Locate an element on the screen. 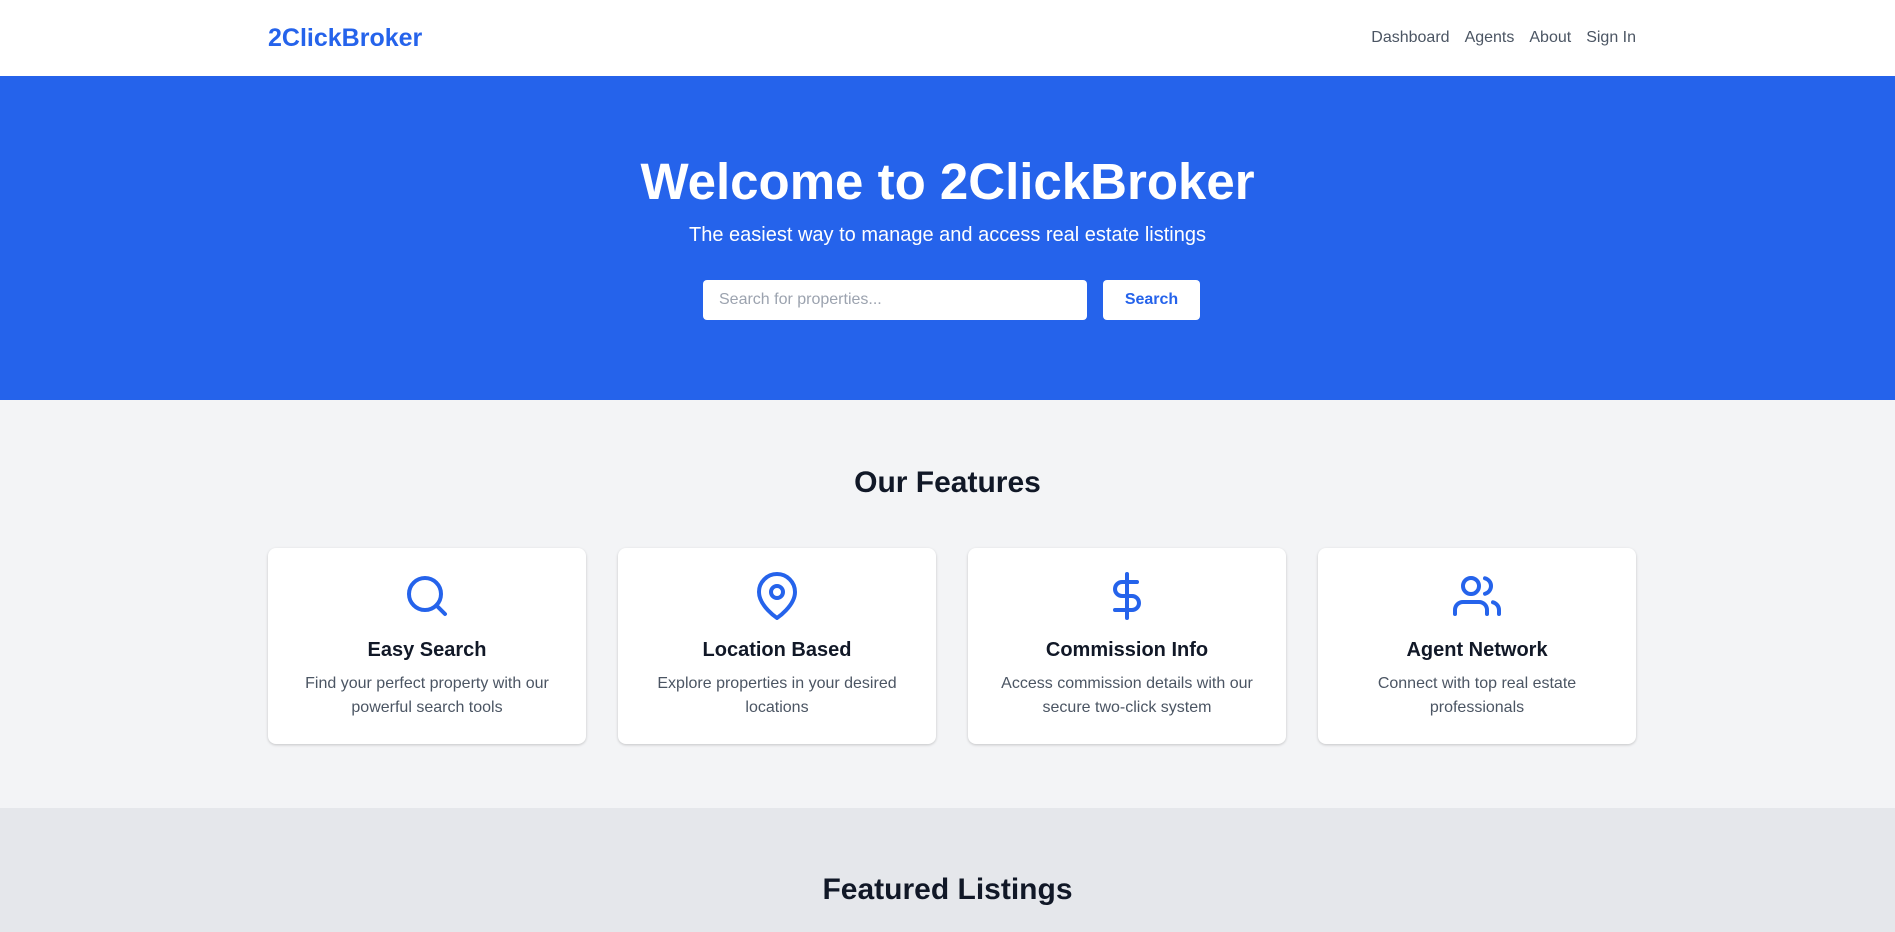 This screenshot has height=932, width=1895. feature-card-title: Easy Search is located at coordinates (427, 650).